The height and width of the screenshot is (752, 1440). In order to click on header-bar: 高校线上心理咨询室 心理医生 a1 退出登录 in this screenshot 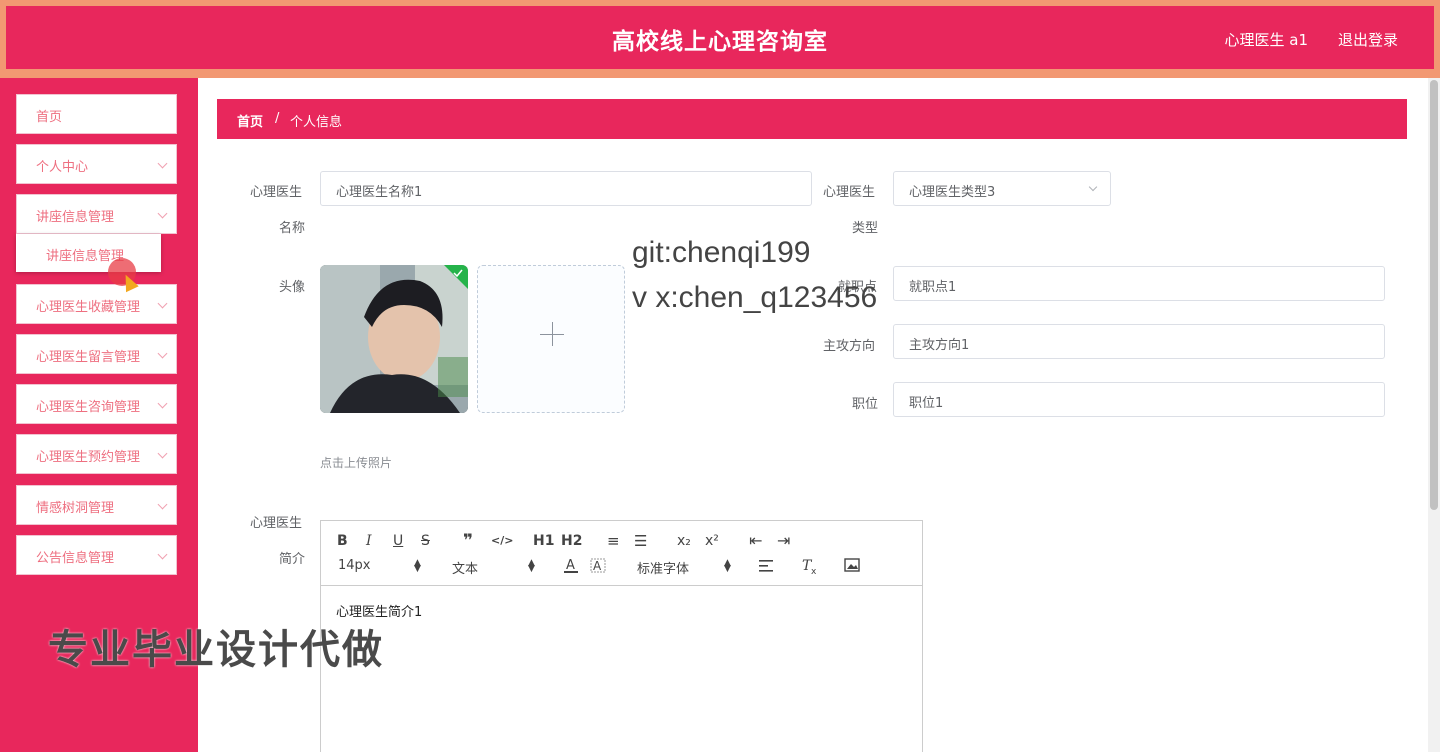, I will do `click(720, 39)`.